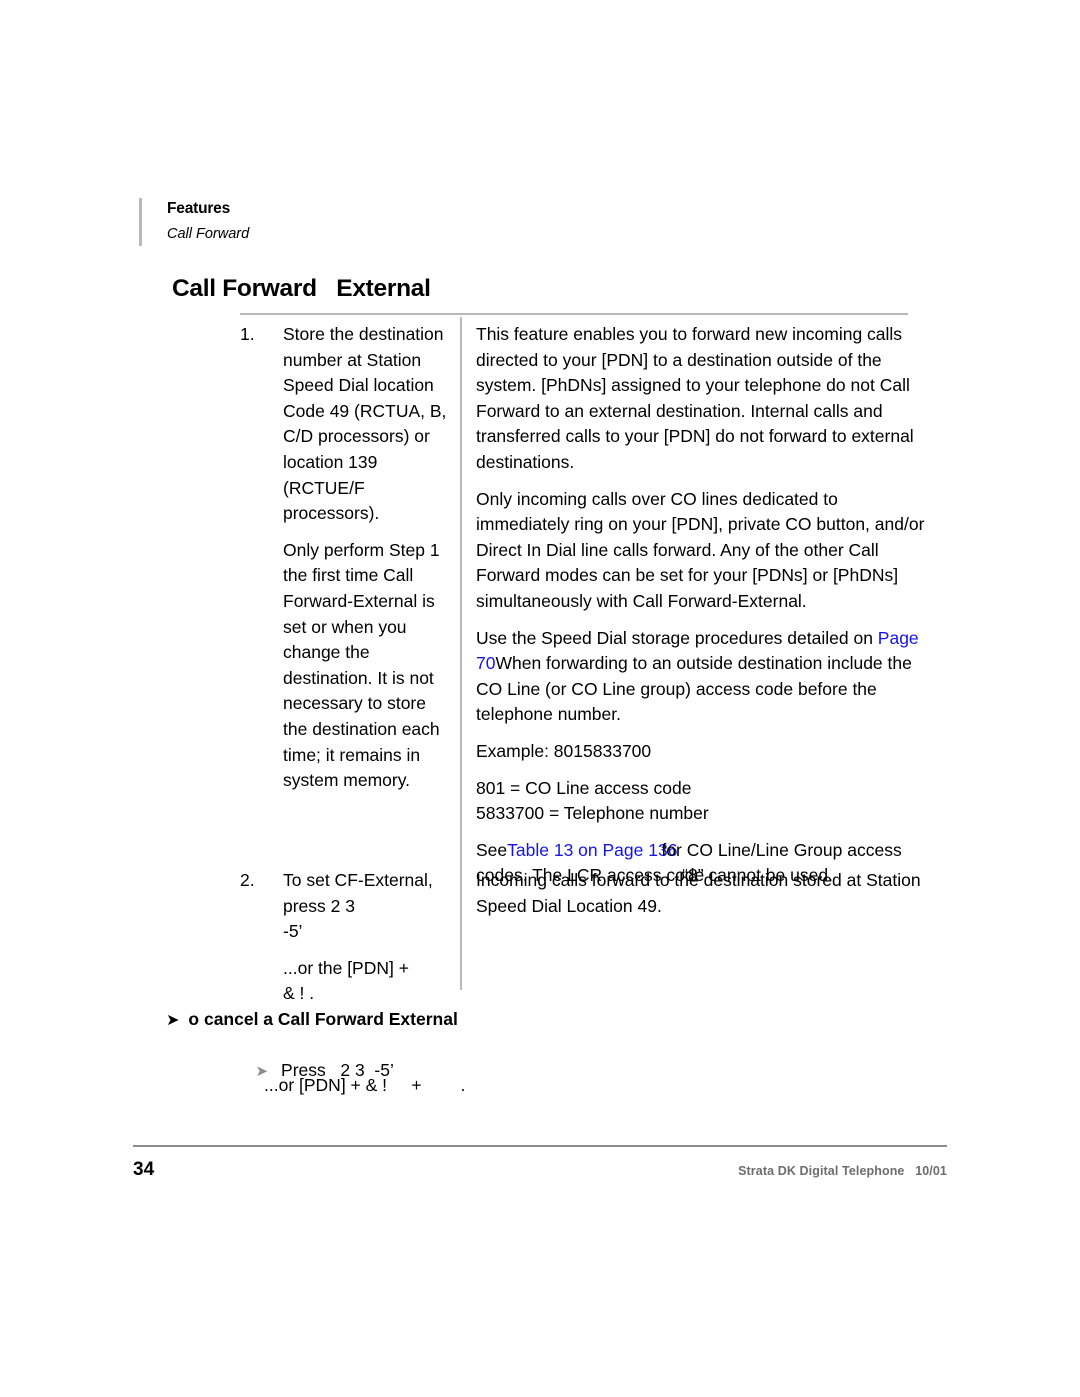 The width and height of the screenshot is (1080, 1397). What do you see at coordinates (247, 334) in the screenshot?
I see `step-1-number: 1.` at bounding box center [247, 334].